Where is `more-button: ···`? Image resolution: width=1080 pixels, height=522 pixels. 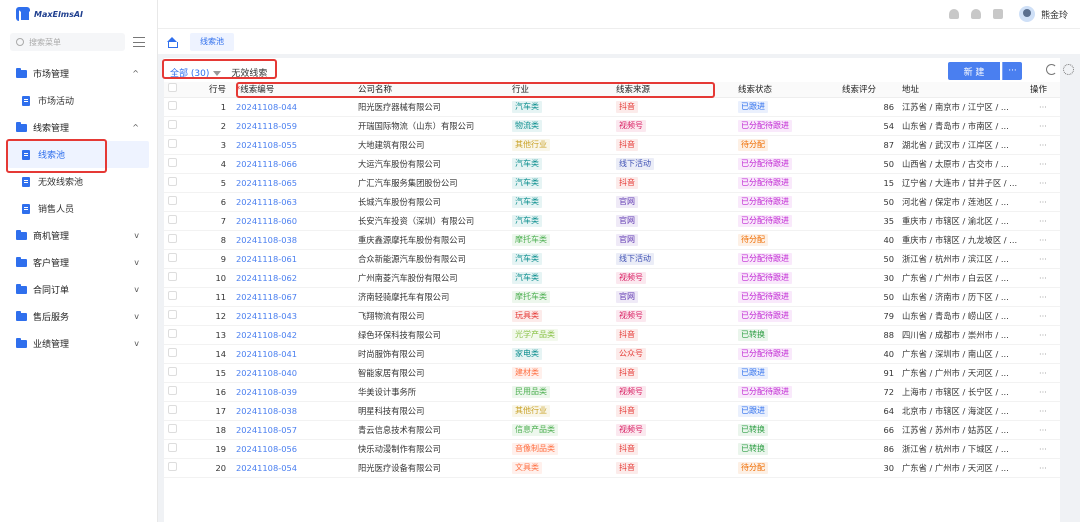
more-button: ··· is located at coordinates (1012, 71).